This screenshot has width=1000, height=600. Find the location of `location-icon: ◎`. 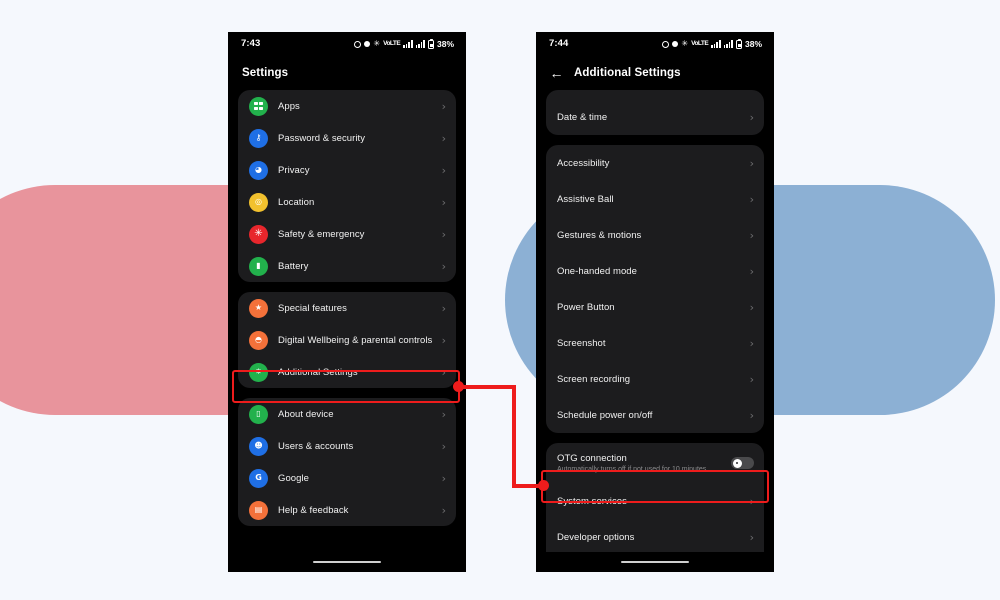

location-icon: ◎ is located at coordinates (258, 202).